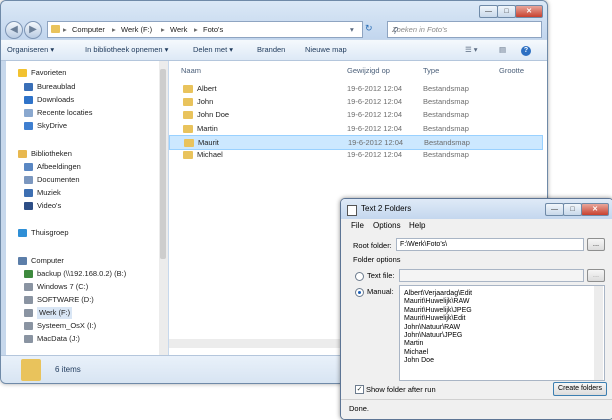  What do you see at coordinates (369, 28) in the screenshot?
I see `refresh-icon: ↻` at bounding box center [369, 28].